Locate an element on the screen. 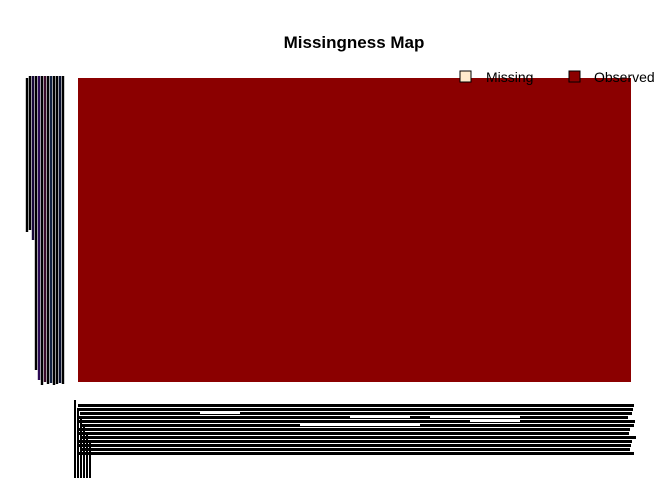  chart-title: Missingness Map is located at coordinates (354, 42).